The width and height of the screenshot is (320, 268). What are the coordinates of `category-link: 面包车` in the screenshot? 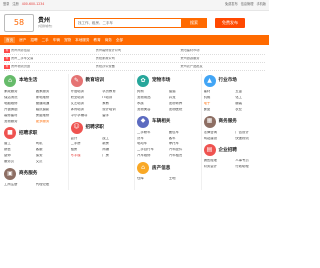 It's located at (184, 133).